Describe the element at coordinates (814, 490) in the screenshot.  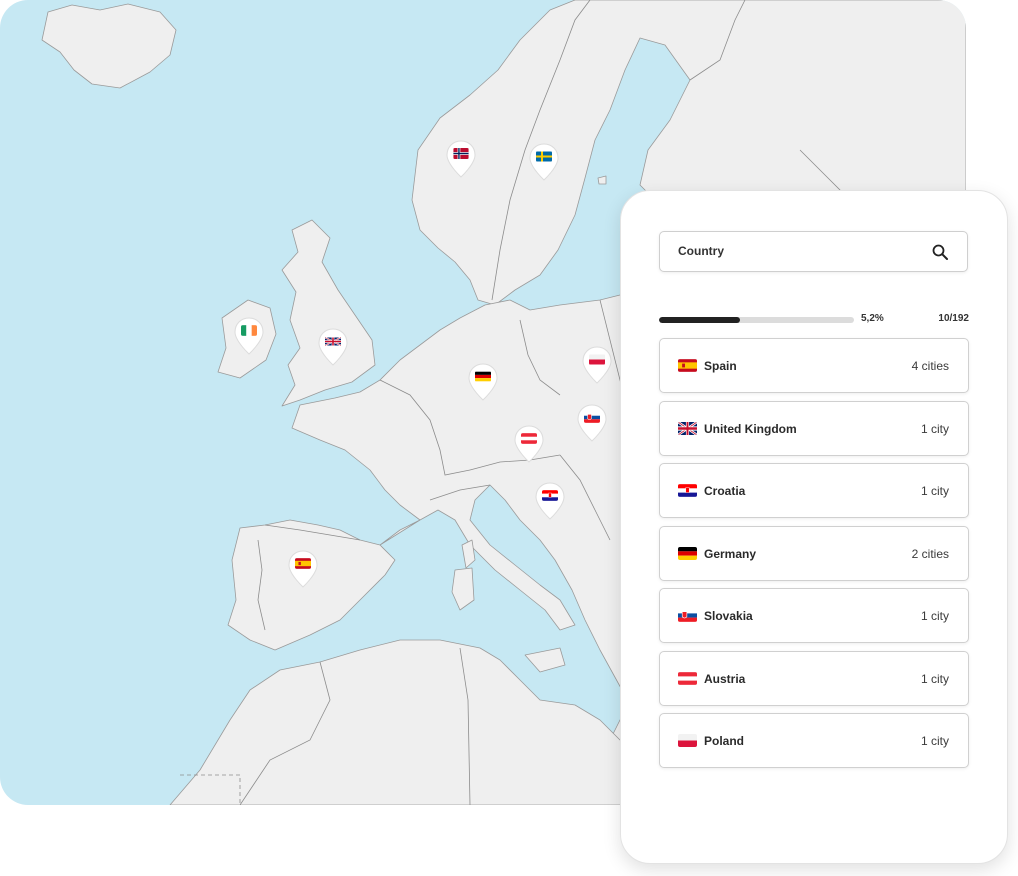
I see `country-row-croatia: Croatia 1 city` at that location.